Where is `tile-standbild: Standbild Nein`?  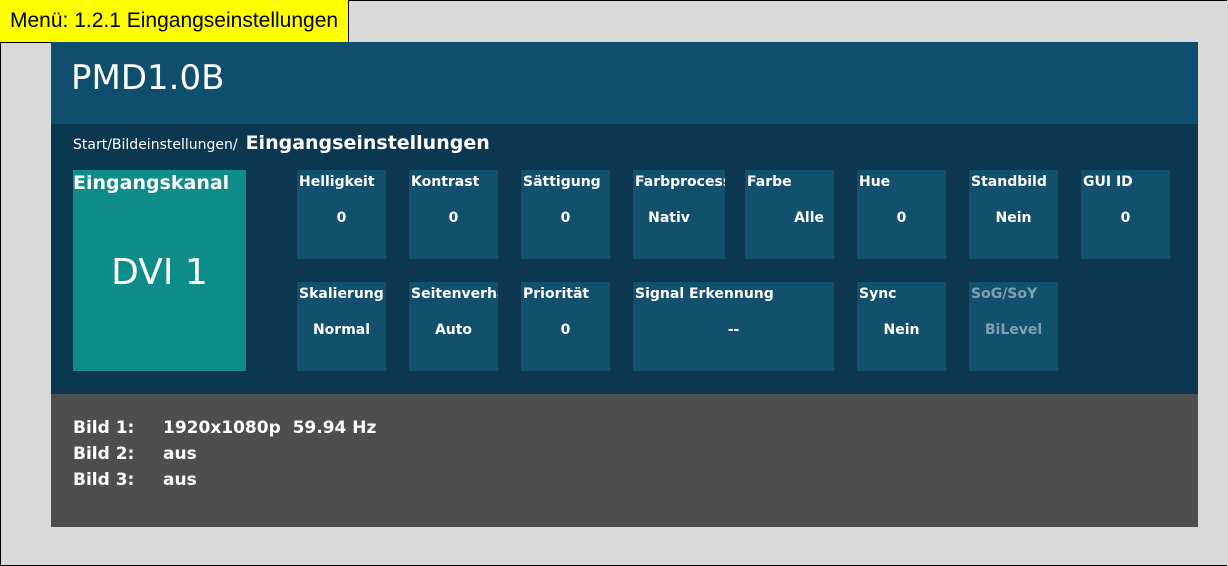 tile-standbild: Standbild Nein is located at coordinates (1013, 214).